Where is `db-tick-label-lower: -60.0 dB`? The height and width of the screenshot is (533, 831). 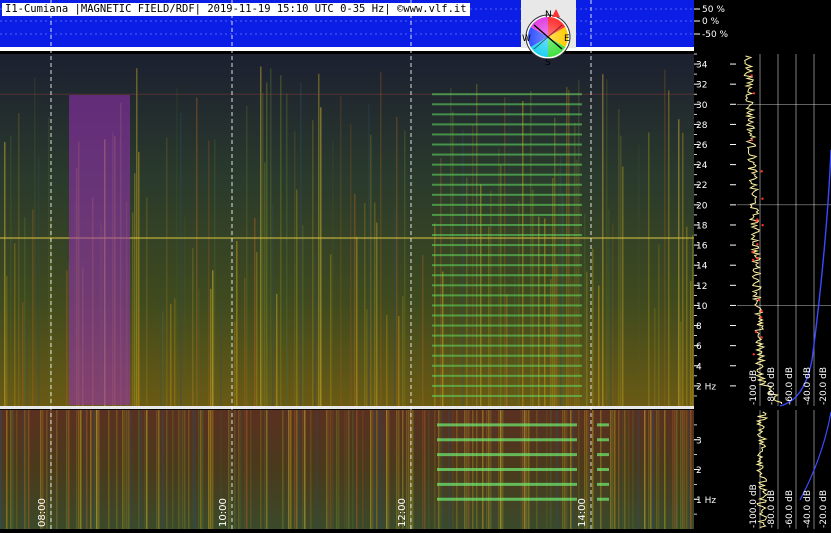 db-tick-label-lower: -60.0 dB is located at coordinates (790, 509).